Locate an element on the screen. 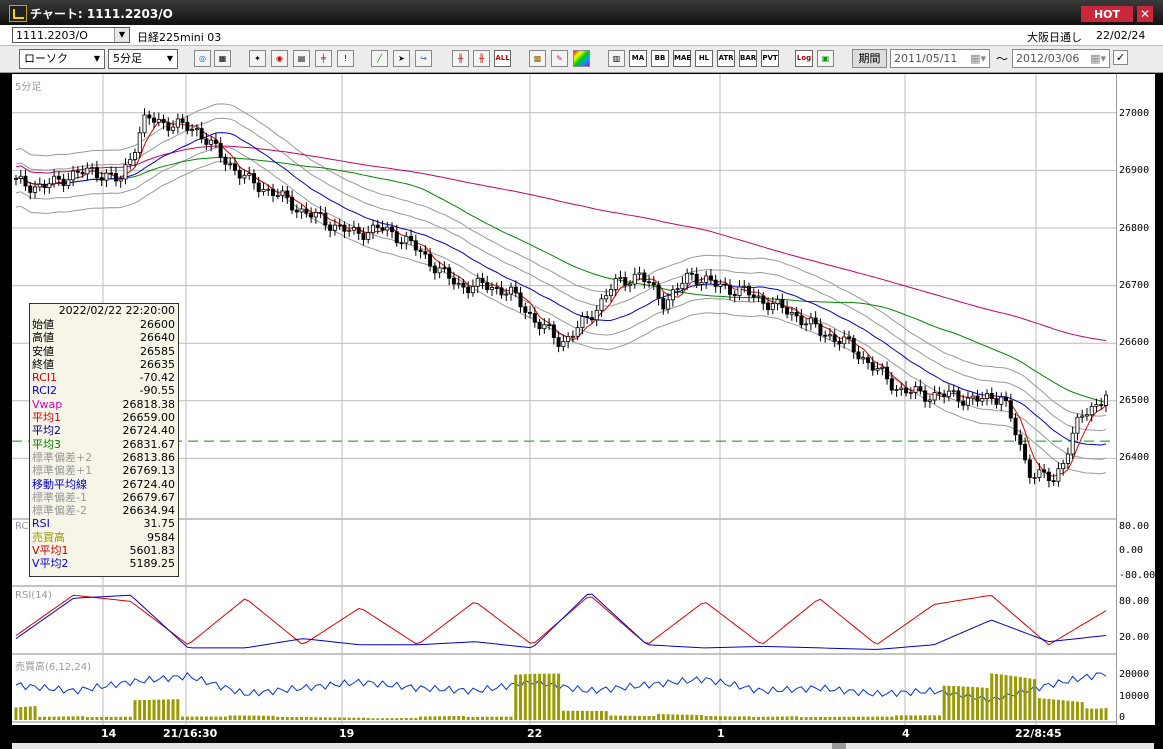 The image size is (1163, 749). table-icon: ▦ is located at coordinates (222, 58).